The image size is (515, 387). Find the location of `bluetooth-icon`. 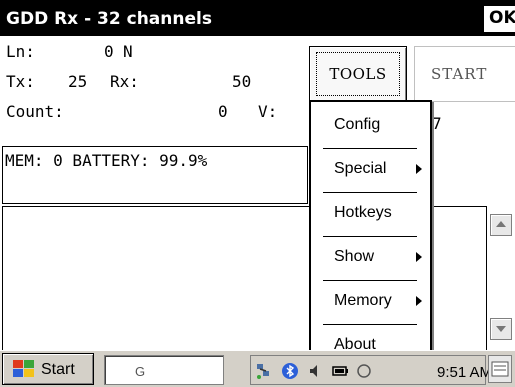

bluetooth-icon is located at coordinates (290, 371).